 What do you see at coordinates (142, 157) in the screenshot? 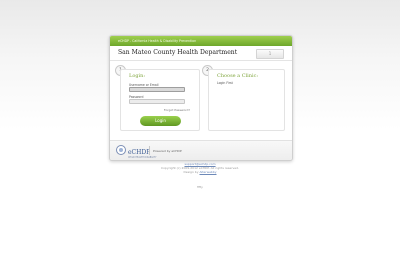
I see `logo-subtitle: CHILD HEALTH DISABILITY` at bounding box center [142, 157].